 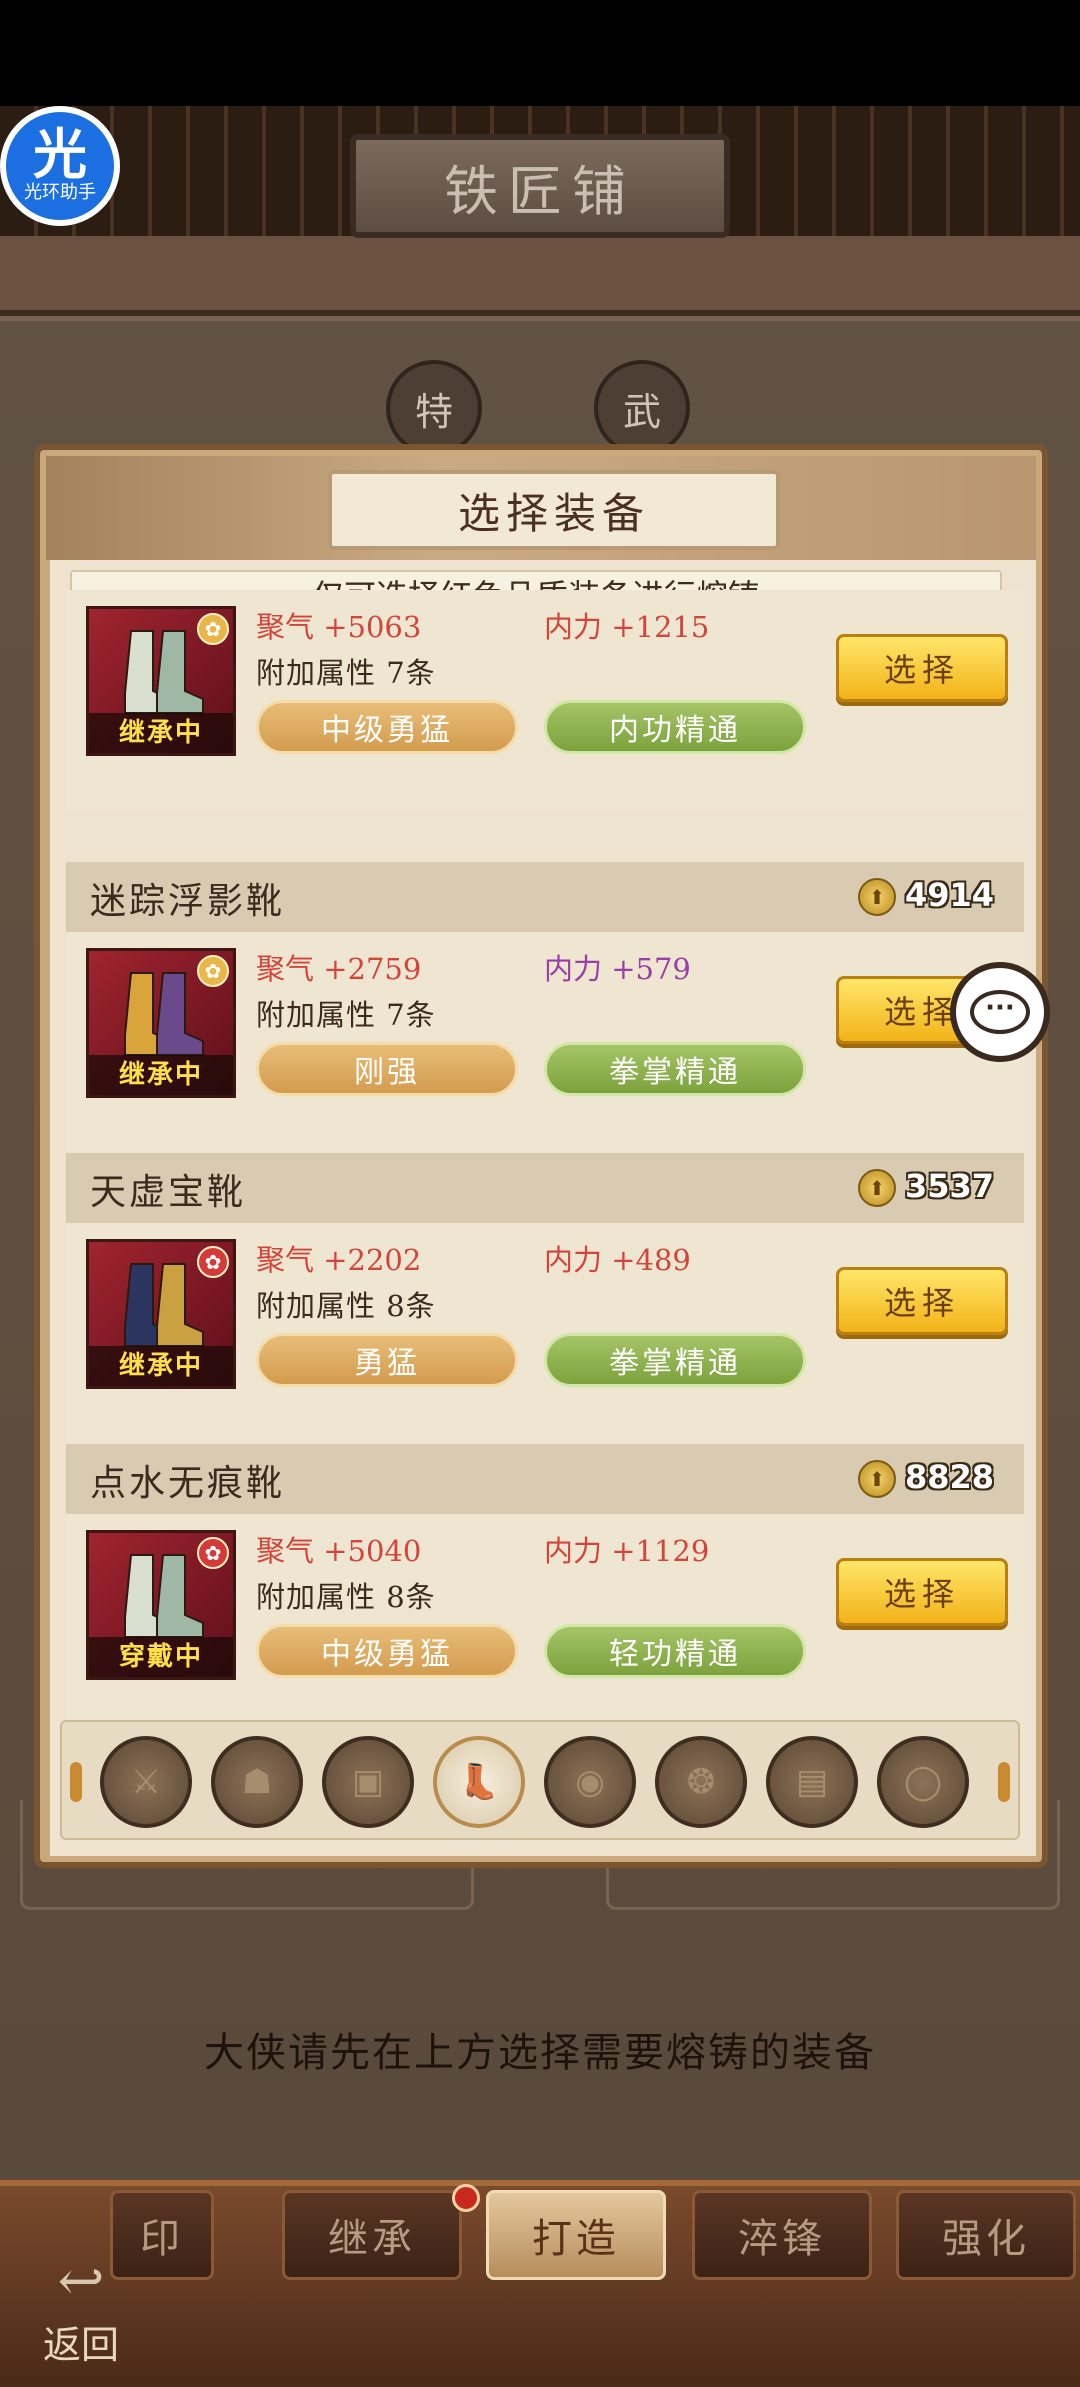 What do you see at coordinates (923, 1782) in the screenshot?
I see `ring-icon: ◯` at bounding box center [923, 1782].